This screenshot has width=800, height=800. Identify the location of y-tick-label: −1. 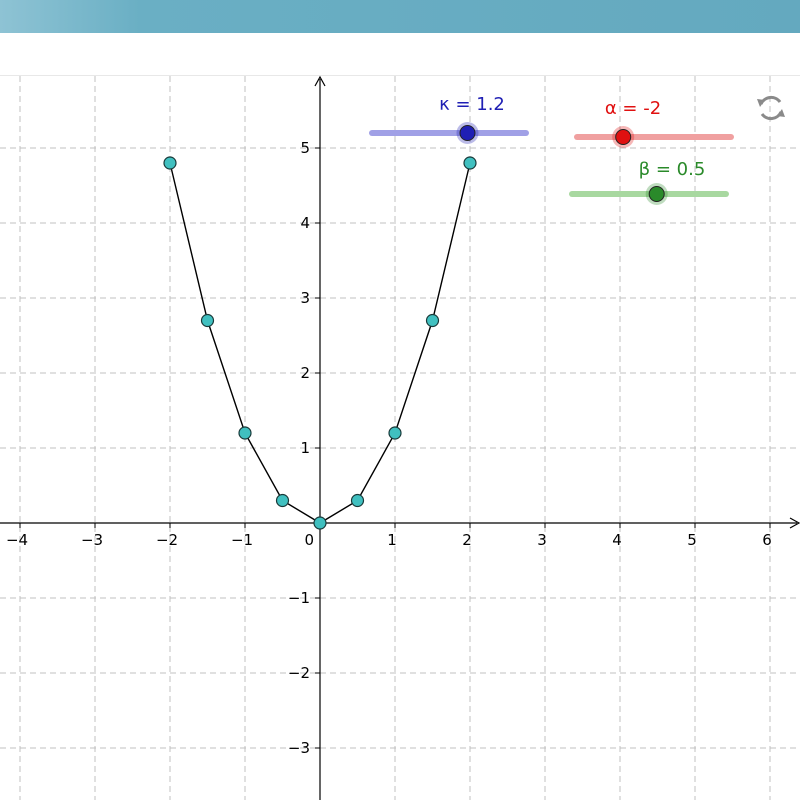
(299, 598).